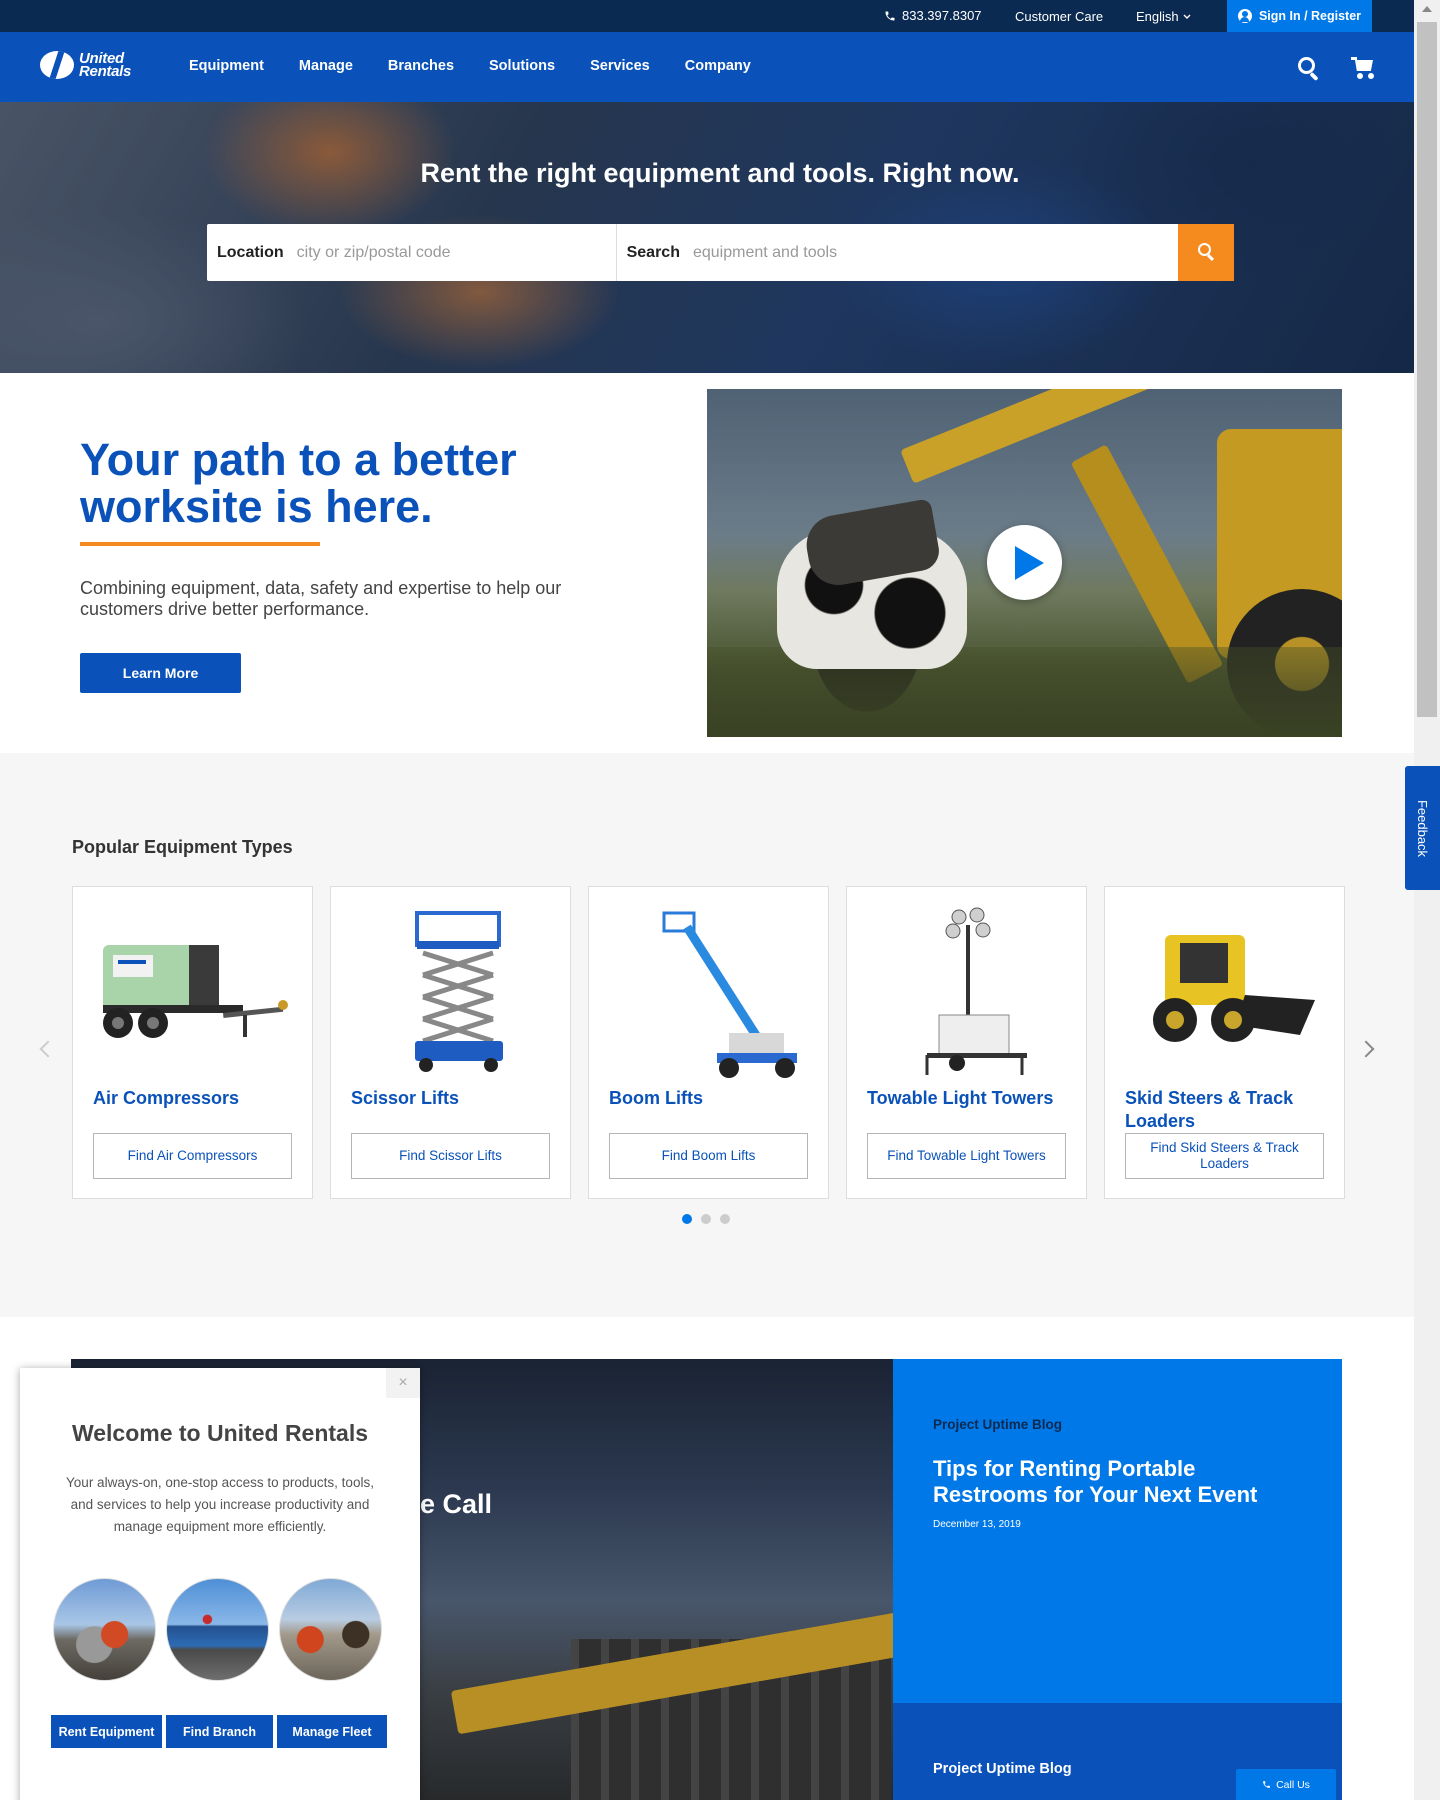 This screenshot has width=1440, height=1800. Describe the element at coordinates (226, 66) in the screenshot. I see `nav-item-equipment: Equipment` at that location.